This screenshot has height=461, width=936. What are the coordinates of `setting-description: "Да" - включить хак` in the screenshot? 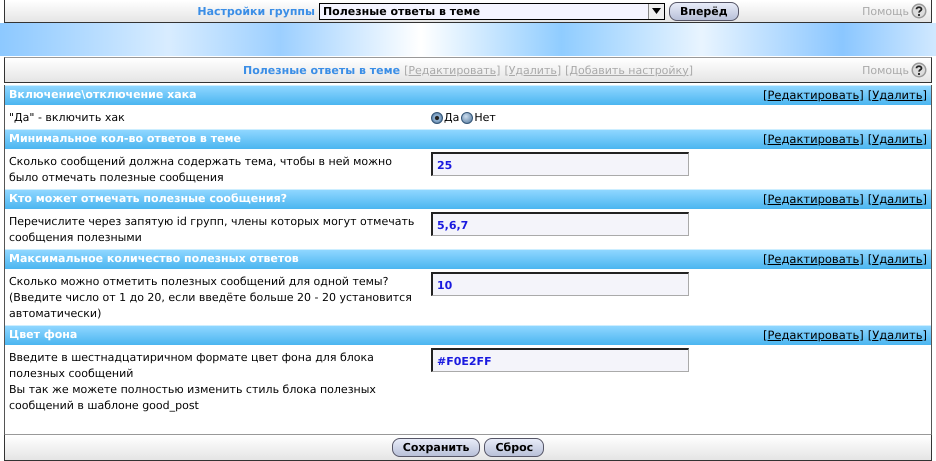 It's located at (67, 118).